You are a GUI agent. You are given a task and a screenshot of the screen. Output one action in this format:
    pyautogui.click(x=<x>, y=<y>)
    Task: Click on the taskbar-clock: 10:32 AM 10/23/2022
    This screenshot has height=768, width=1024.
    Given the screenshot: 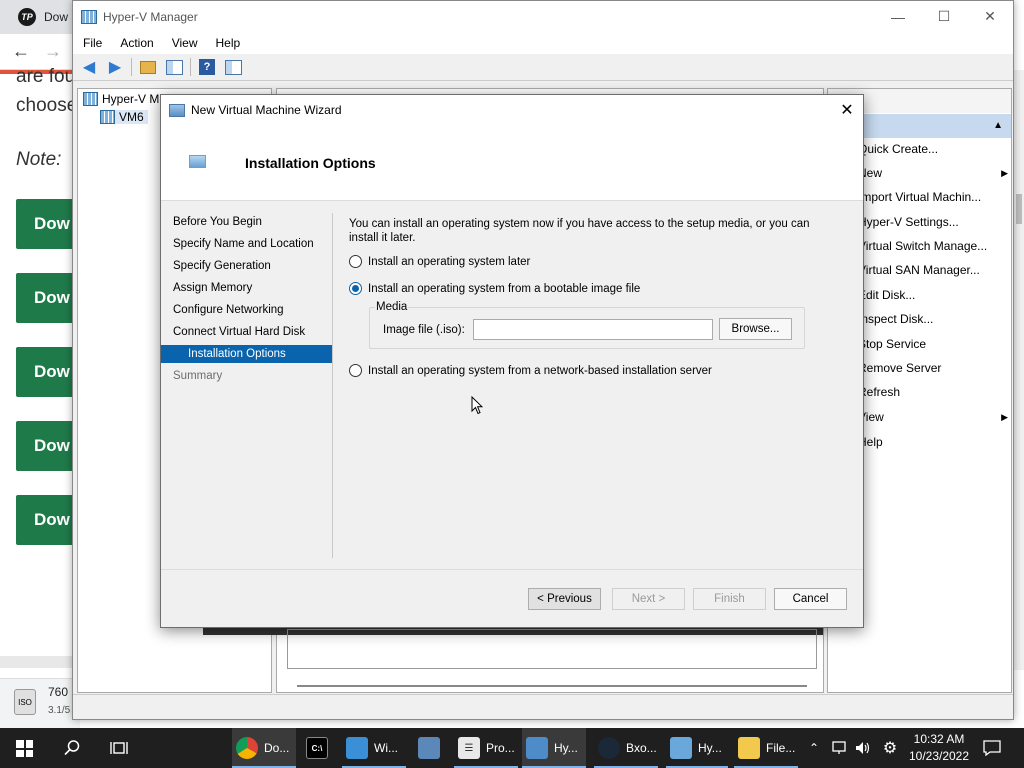 What is the action you would take?
    pyautogui.click(x=939, y=748)
    